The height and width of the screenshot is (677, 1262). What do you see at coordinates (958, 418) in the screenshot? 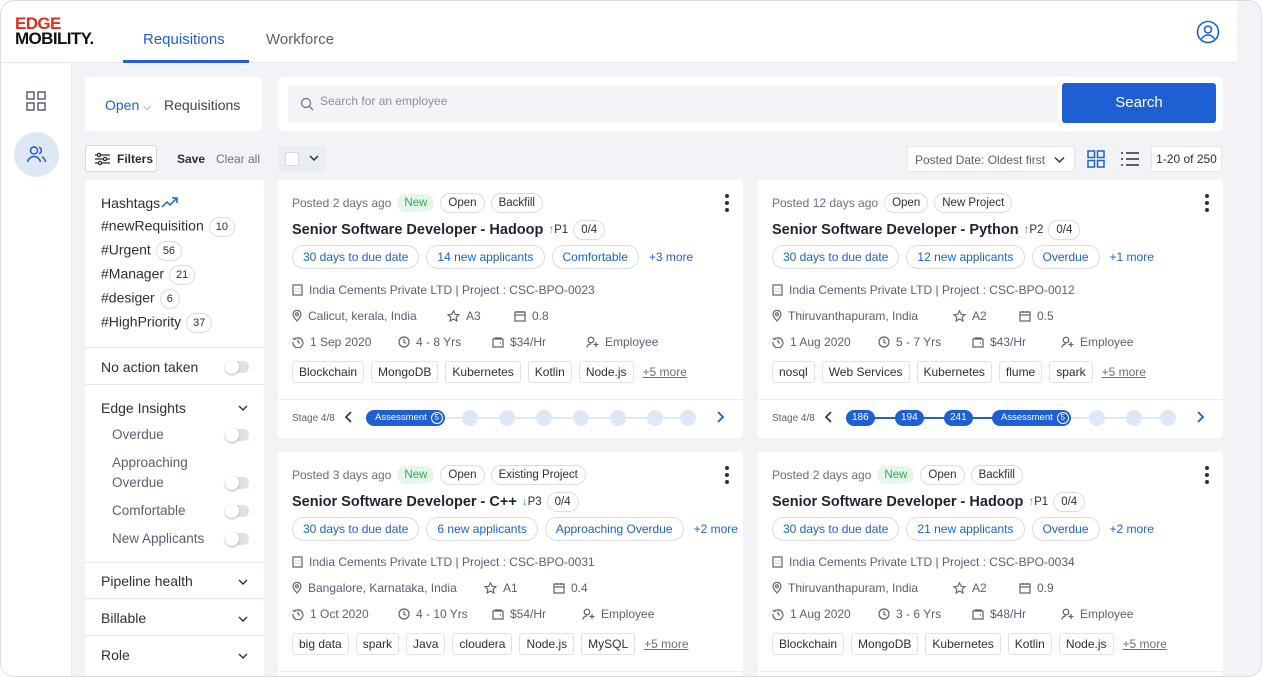
I see `stage-count: 241` at bounding box center [958, 418].